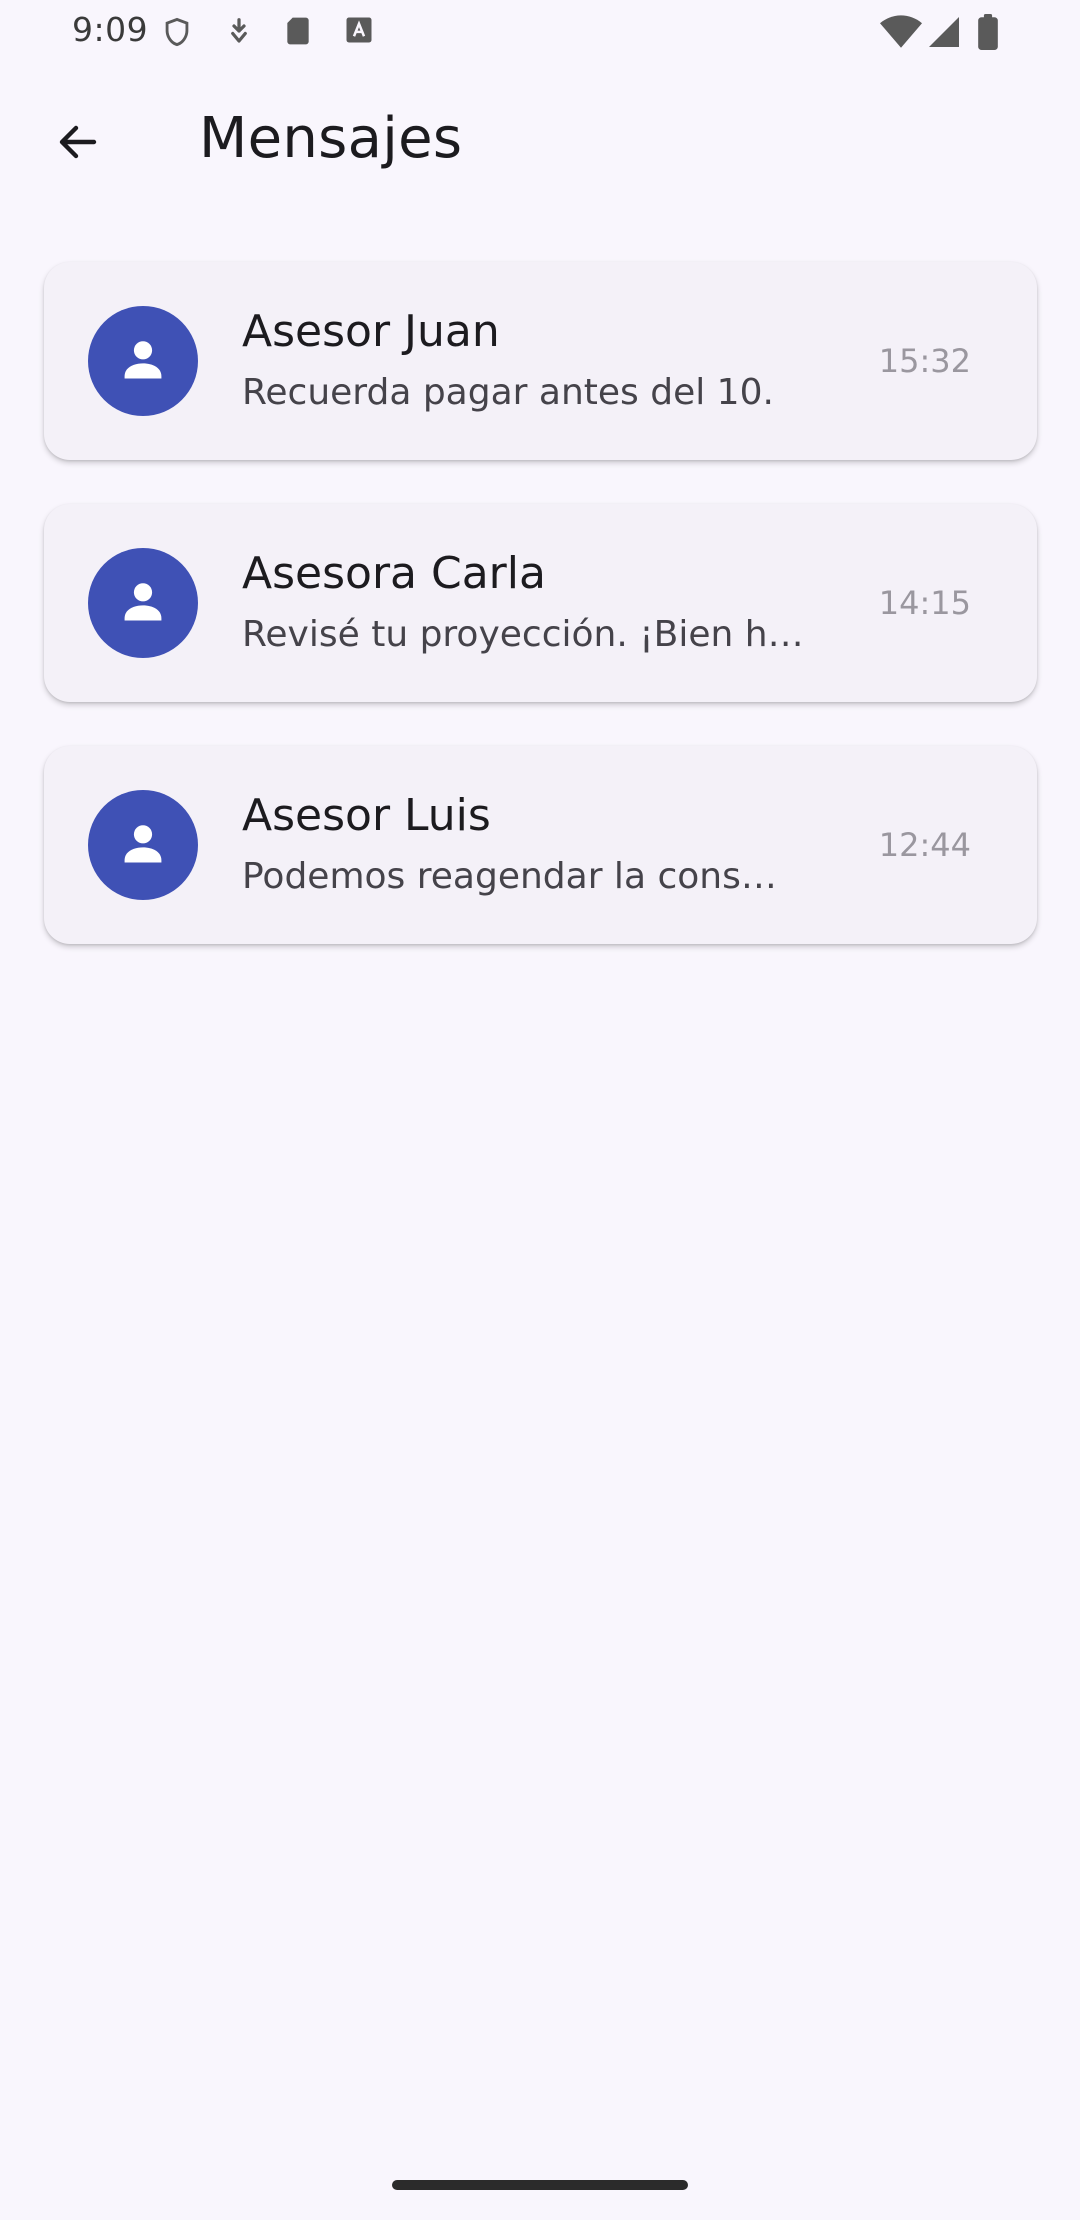 This screenshot has width=1080, height=2220. Describe the element at coordinates (298, 31) in the screenshot. I see `sd-card-icon` at that location.